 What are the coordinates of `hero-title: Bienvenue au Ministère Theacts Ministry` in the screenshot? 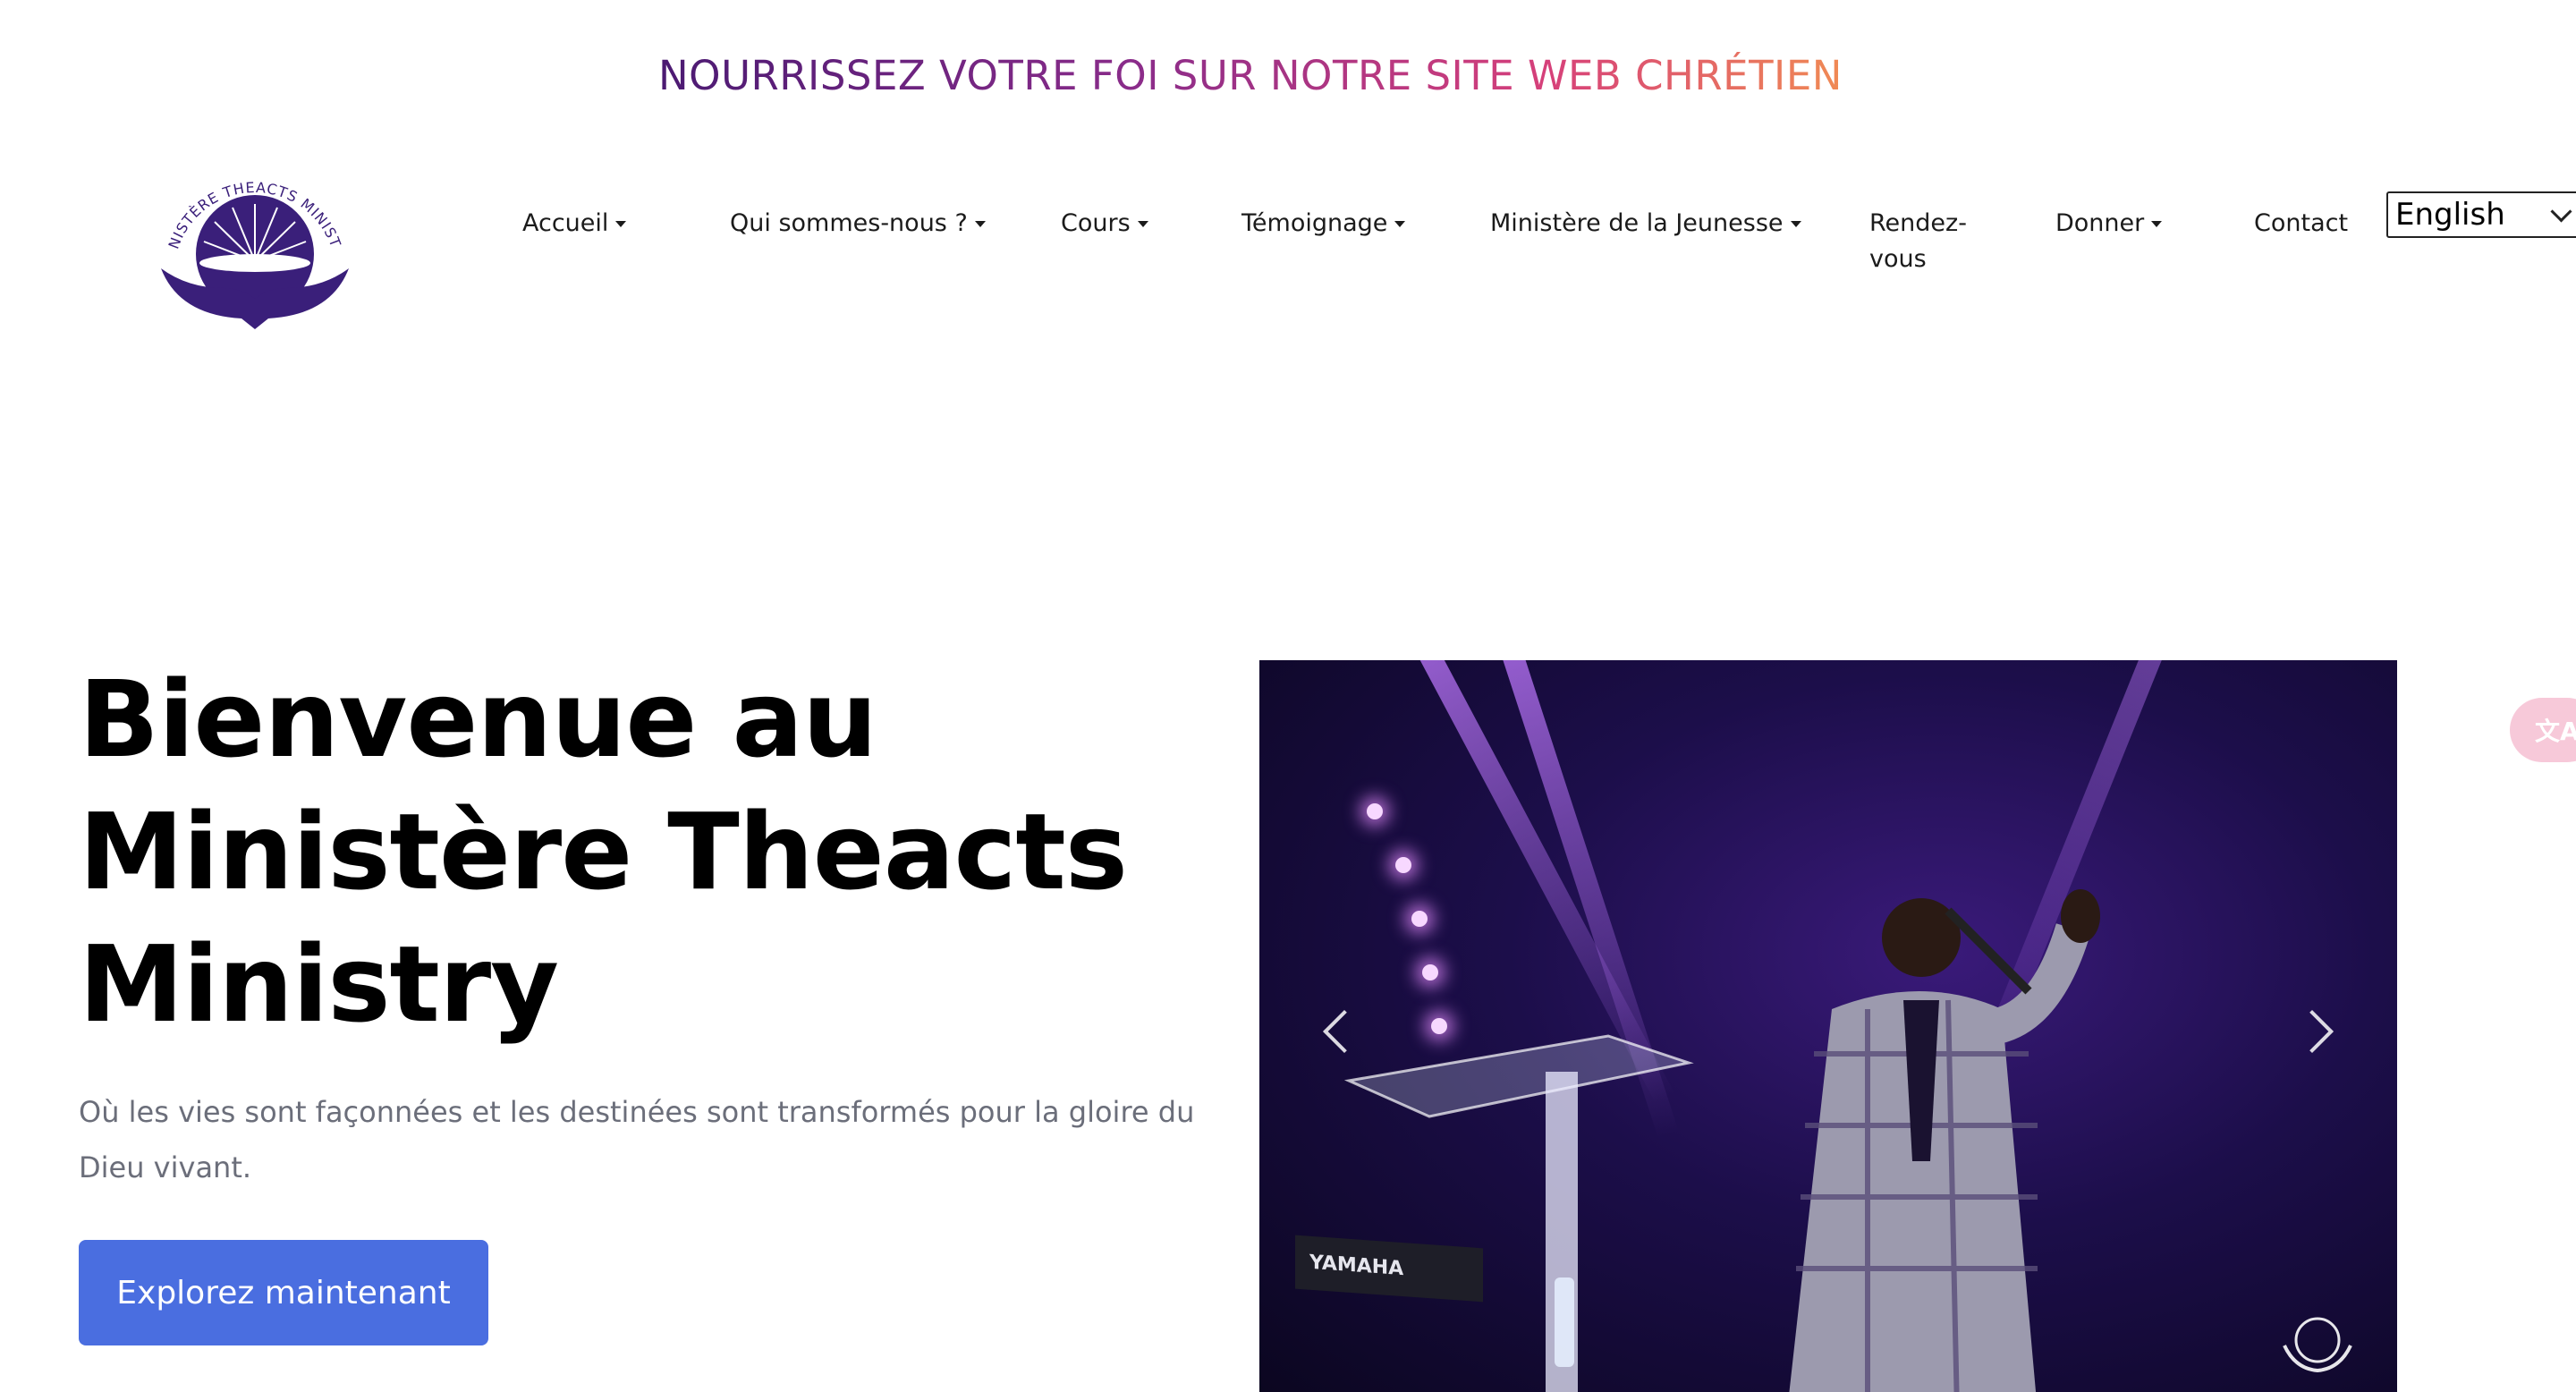 It's located at (660, 851).